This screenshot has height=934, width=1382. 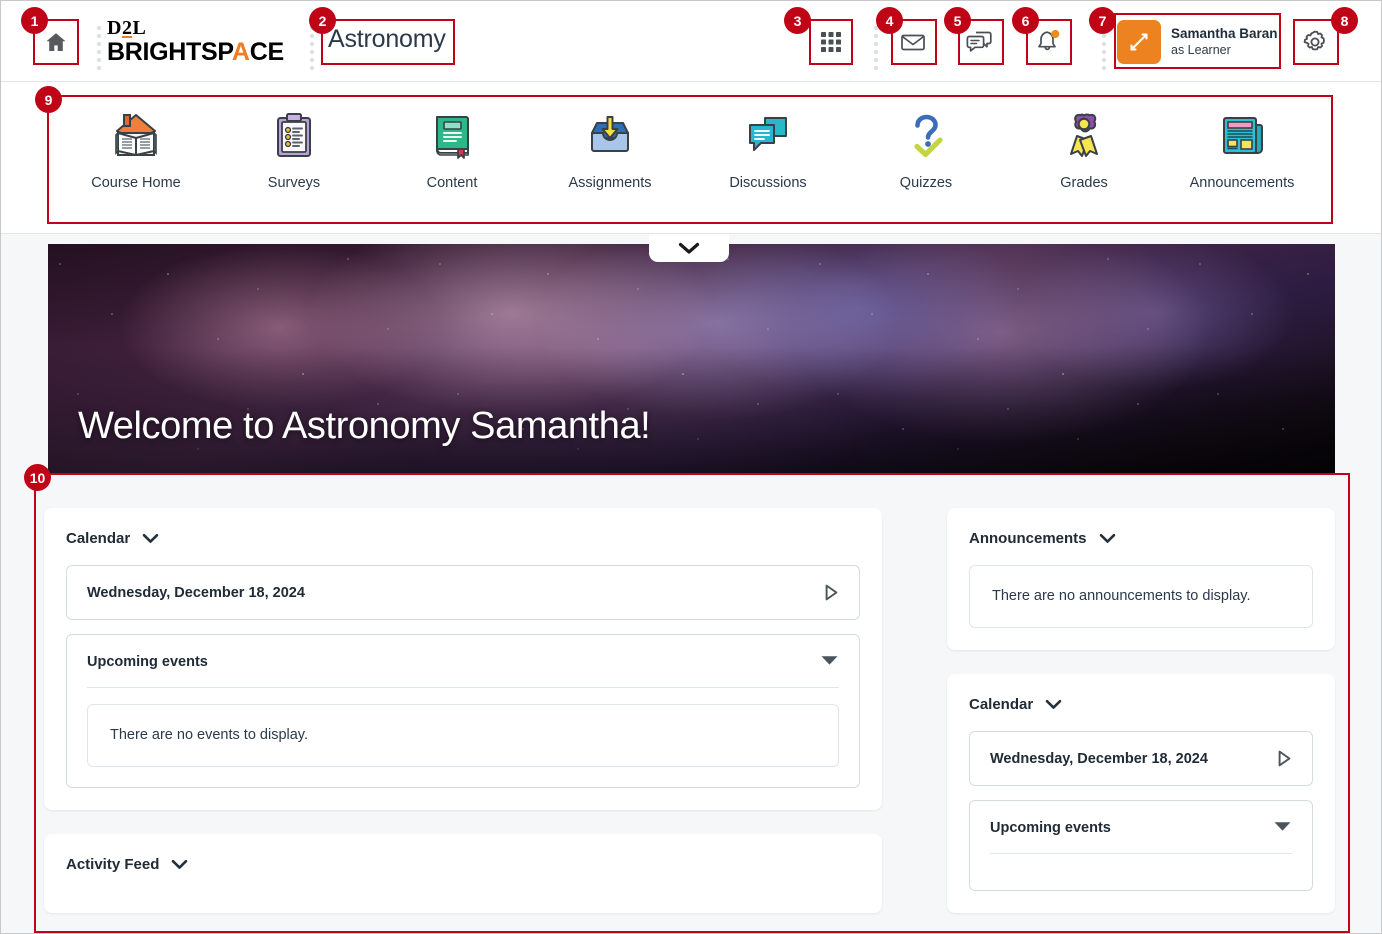 I want to click on nav-item-course-home: Course Home, so click(x=136, y=140).